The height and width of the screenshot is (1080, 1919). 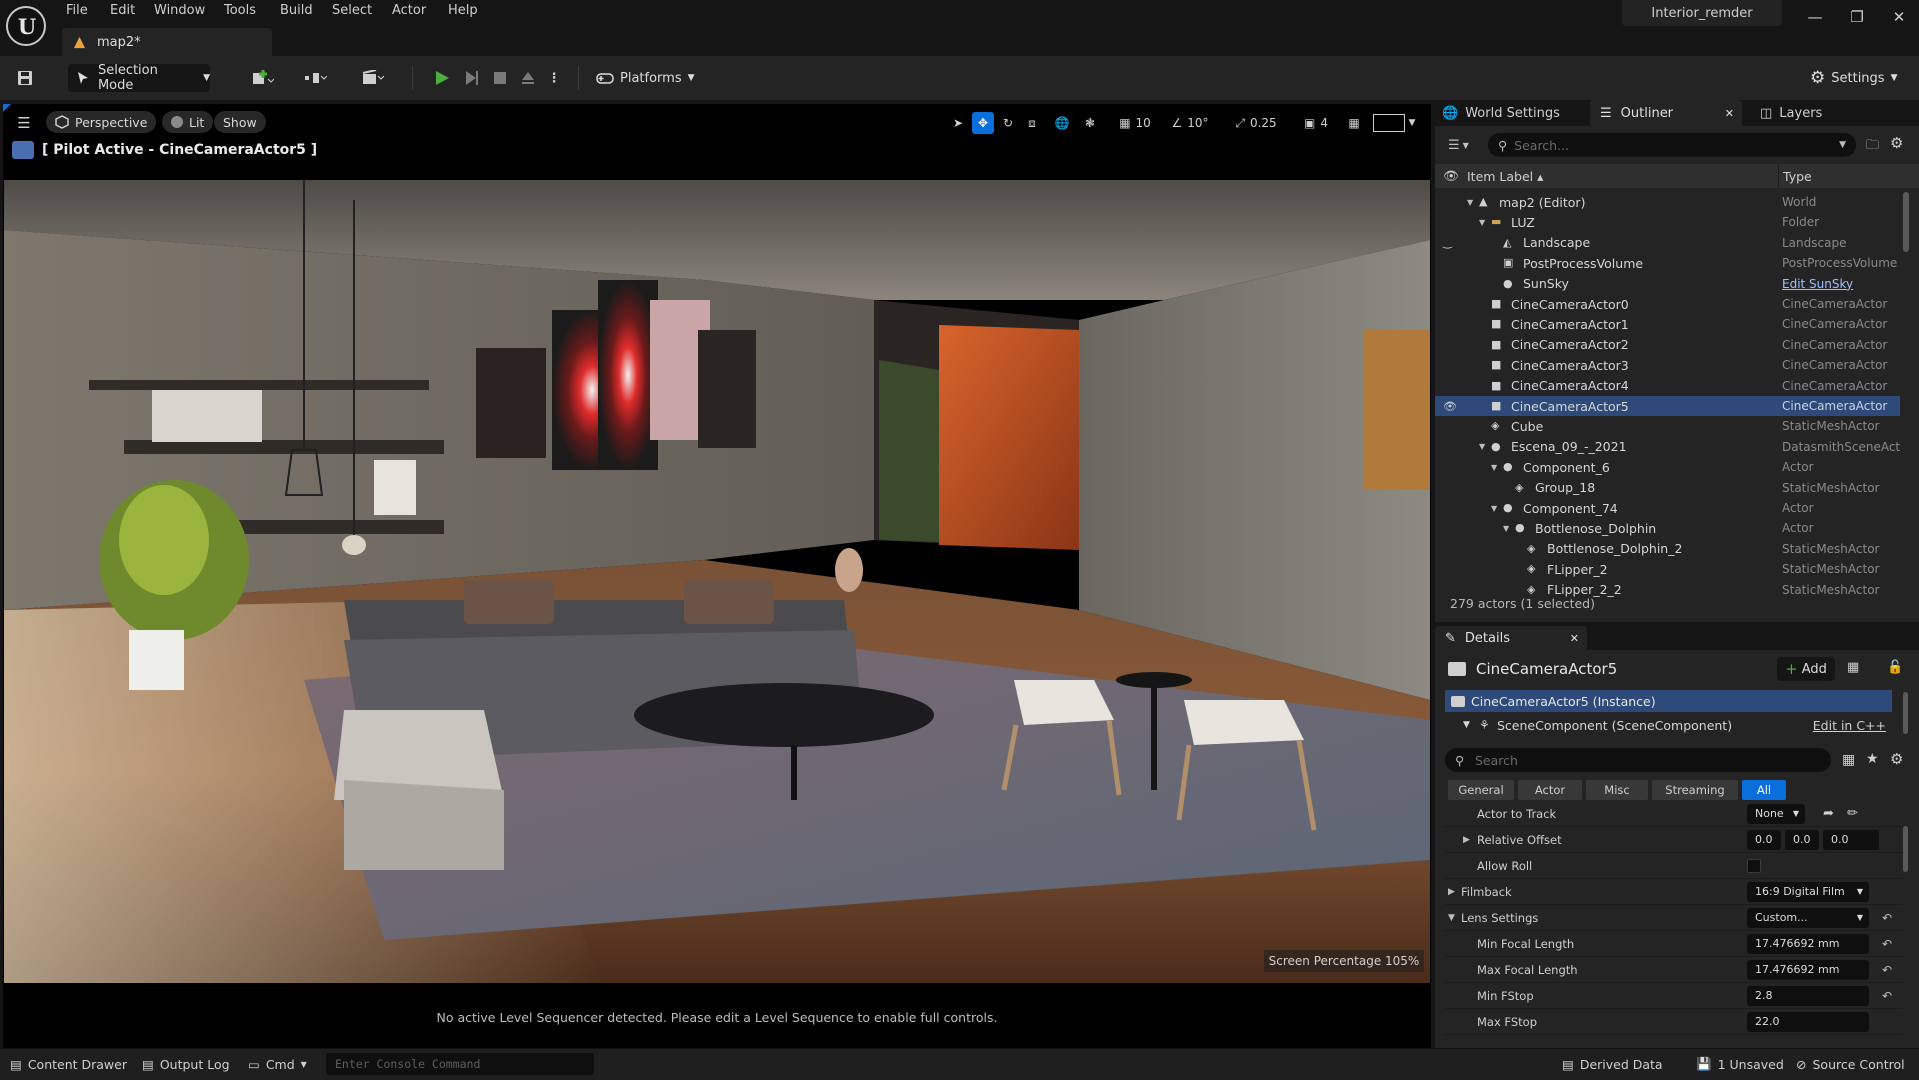 What do you see at coordinates (1841, 284) in the screenshot?
I see `edit-sunsky-link: Edit SunSky` at bounding box center [1841, 284].